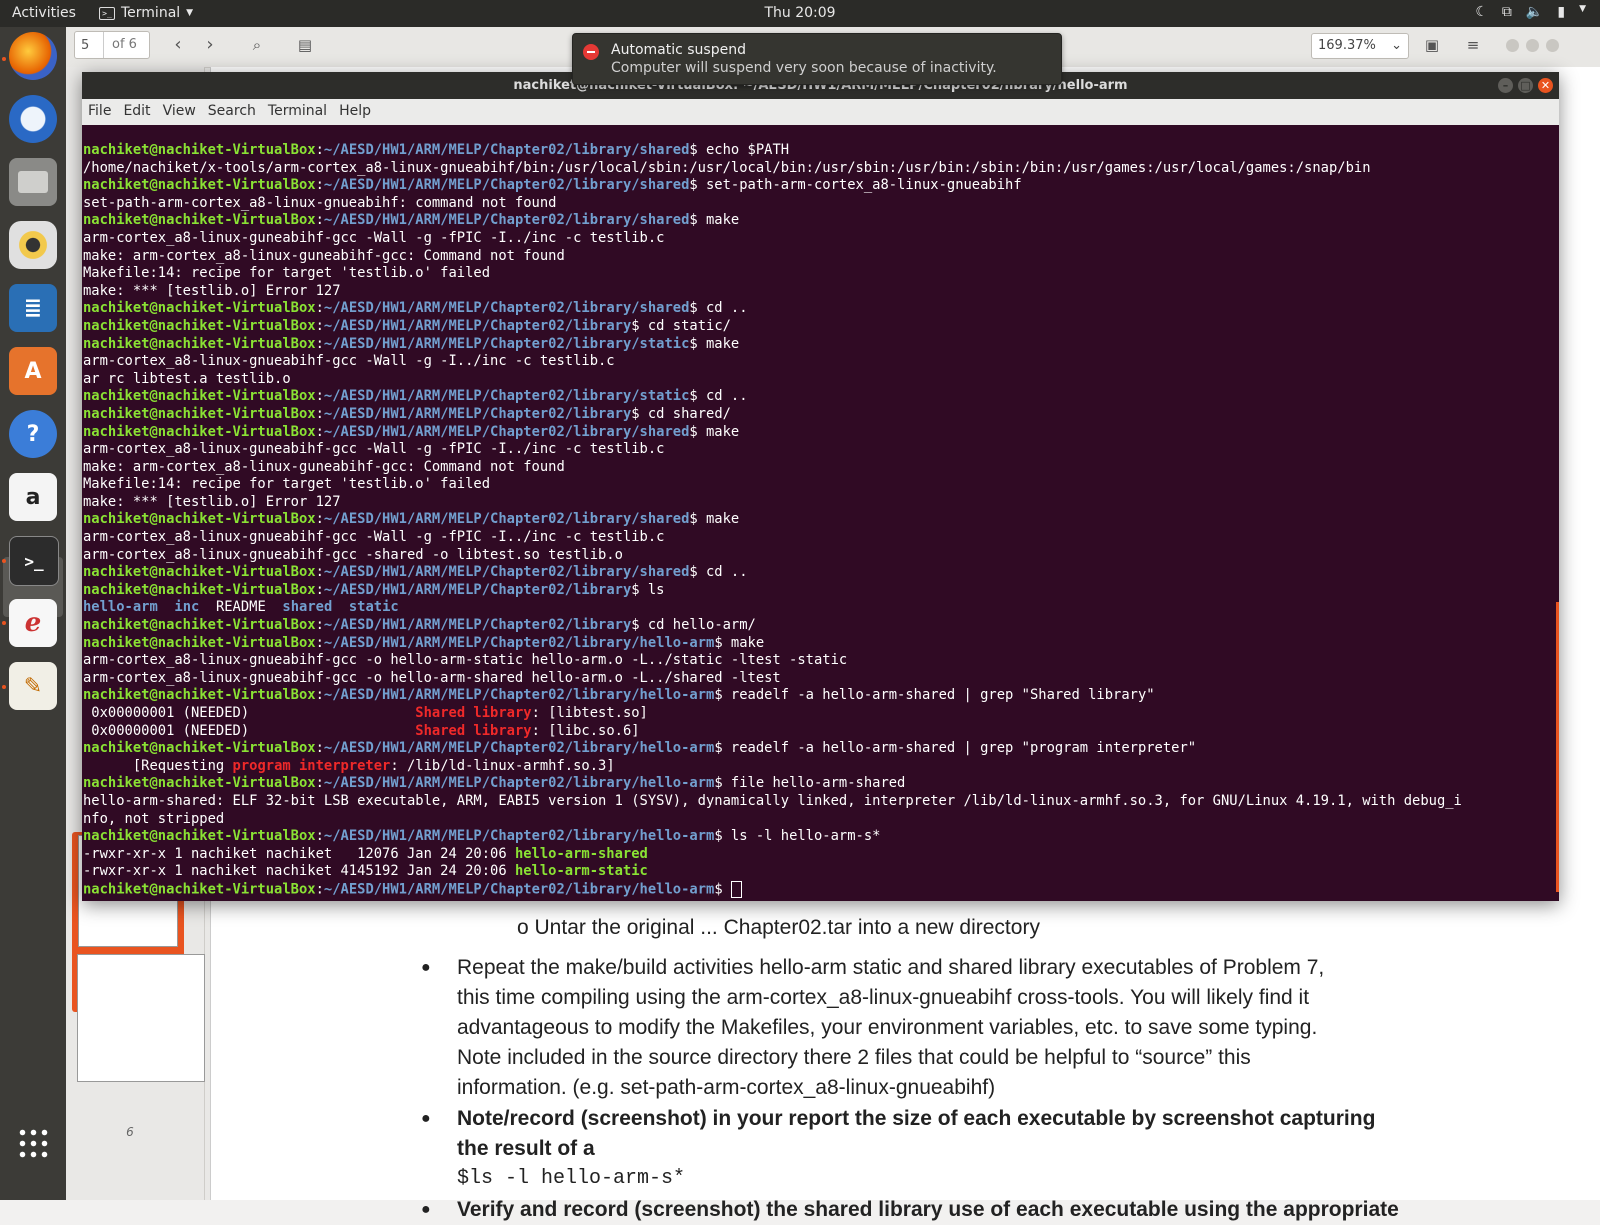 Image resolution: width=1600 pixels, height=1225 pixels. Describe the element at coordinates (678, 50) in the screenshot. I see `notification-title: Automatic suspend` at that location.